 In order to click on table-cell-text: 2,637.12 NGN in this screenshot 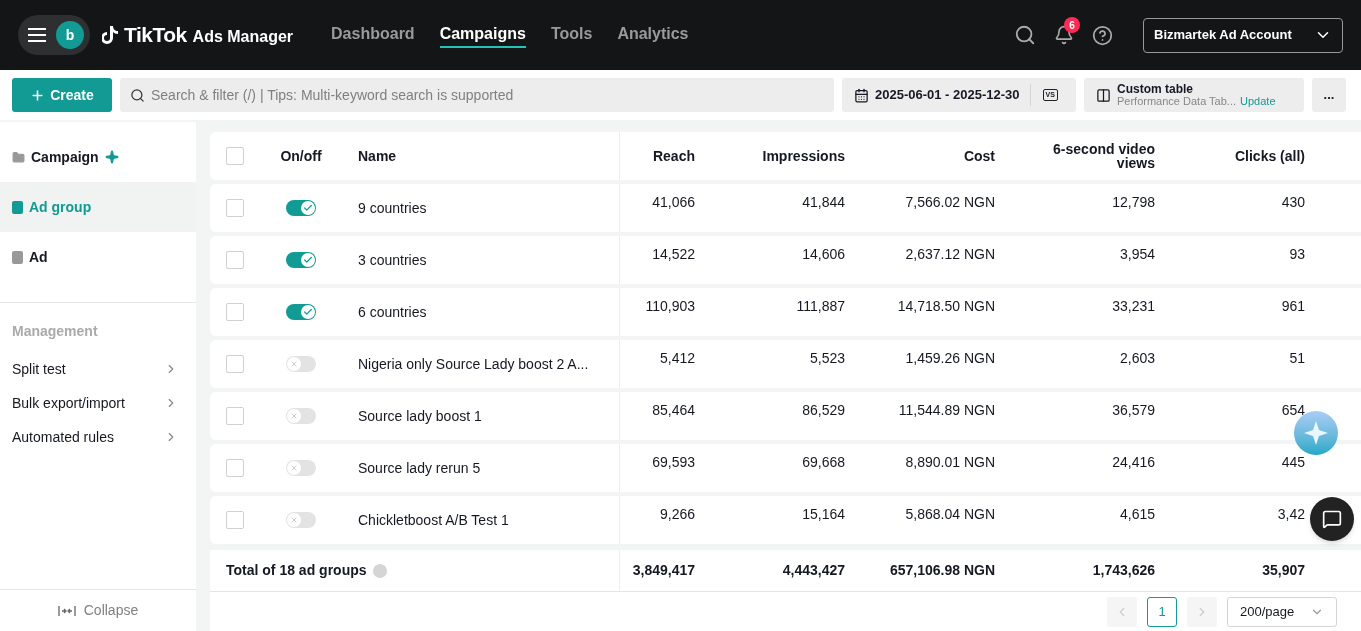, I will do `click(950, 254)`.